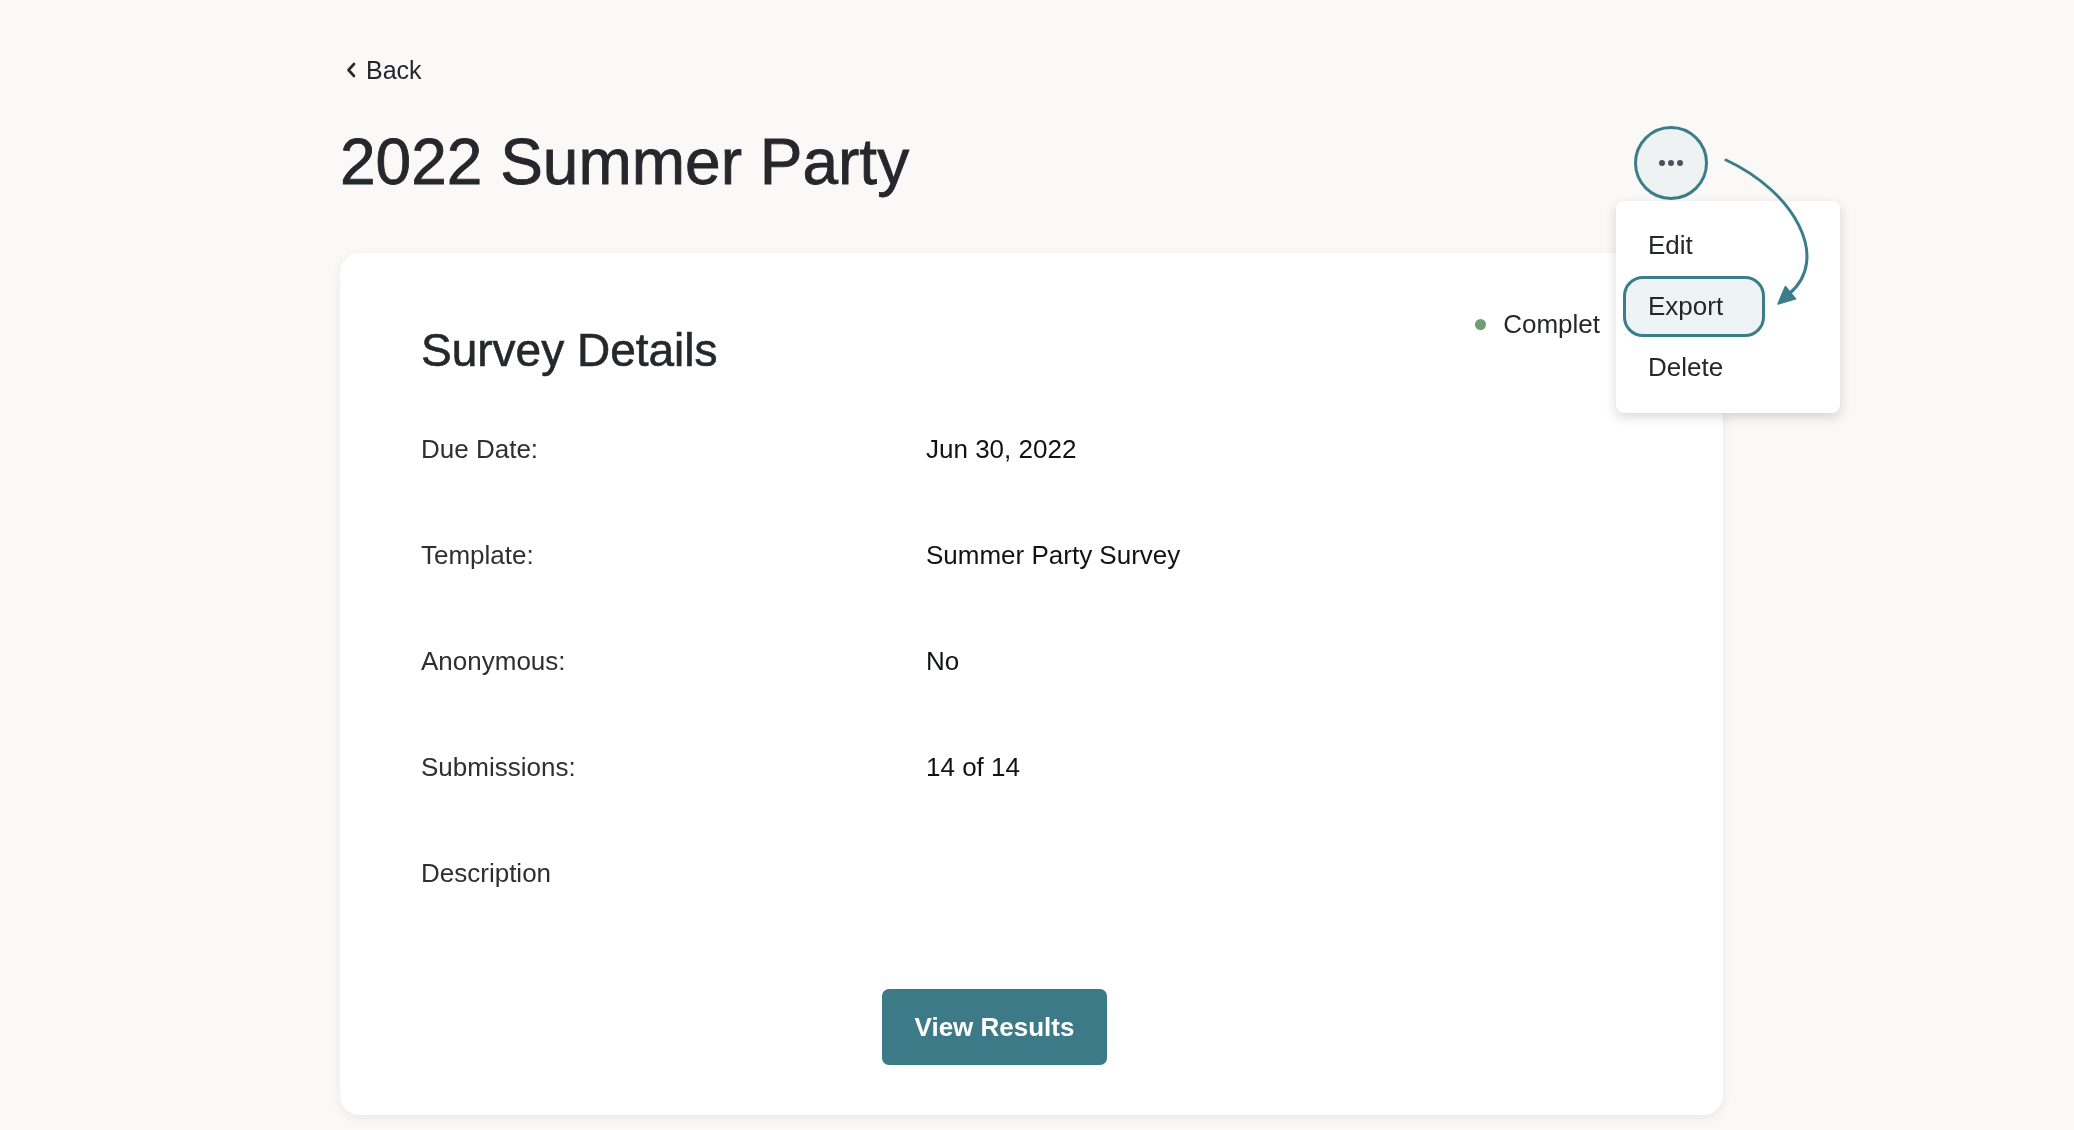 This screenshot has height=1130, width=2074. What do you see at coordinates (1671, 162) in the screenshot?
I see `ellipsis-icon` at bounding box center [1671, 162].